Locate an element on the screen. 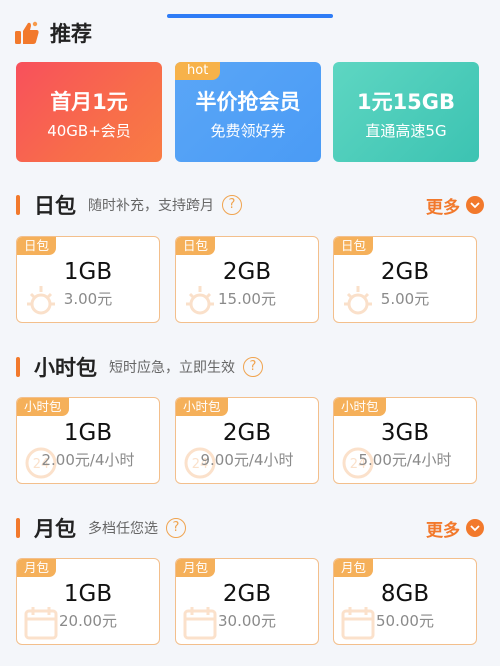 This screenshot has width=500, height=666. active-tab-indicator is located at coordinates (250, 16).